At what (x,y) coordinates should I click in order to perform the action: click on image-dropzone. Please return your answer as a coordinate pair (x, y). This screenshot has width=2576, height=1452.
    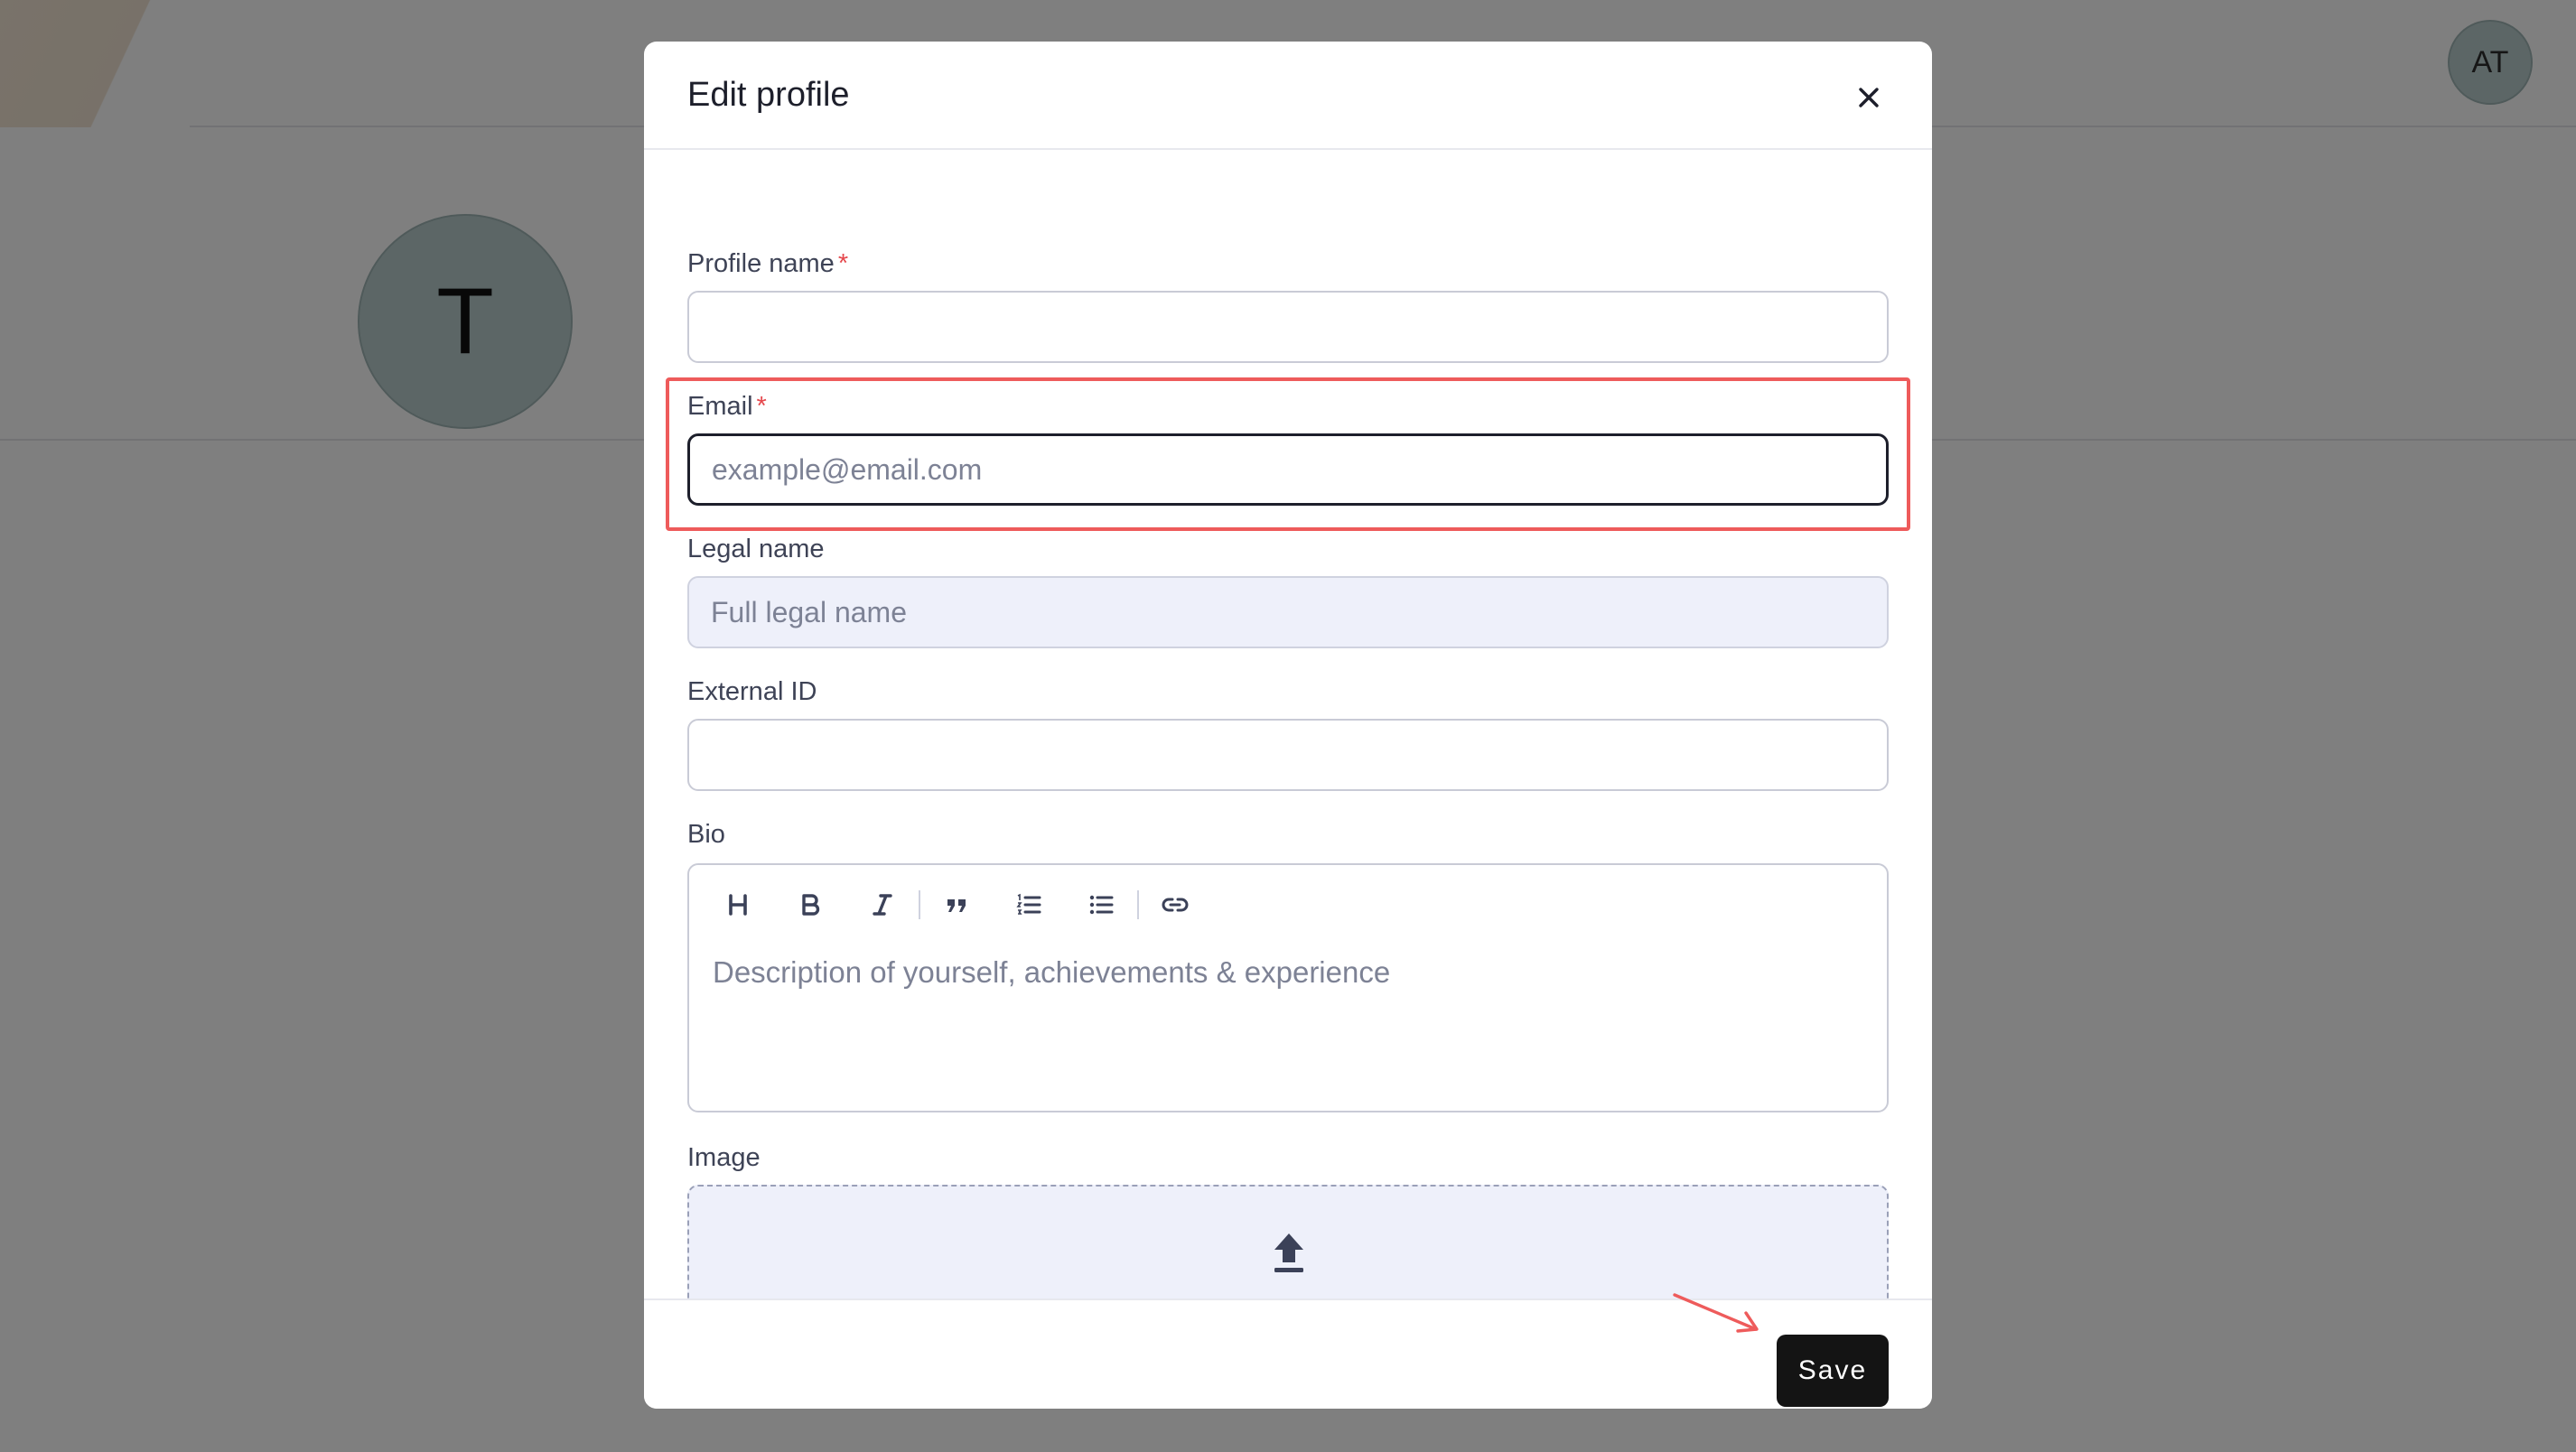
    Looking at the image, I should click on (1288, 1242).